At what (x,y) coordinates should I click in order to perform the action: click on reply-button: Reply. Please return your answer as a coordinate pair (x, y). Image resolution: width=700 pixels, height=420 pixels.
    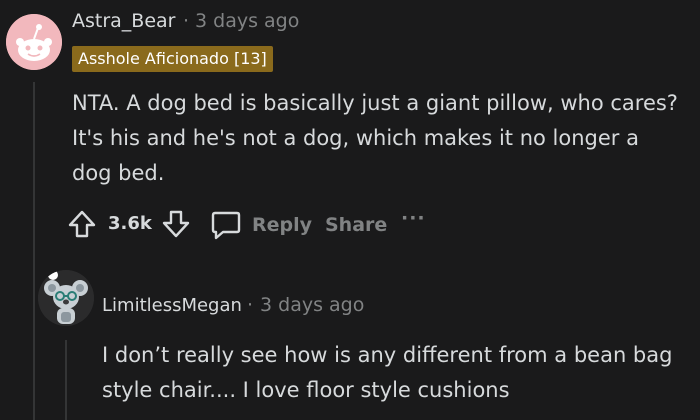
    Looking at the image, I should click on (282, 225).